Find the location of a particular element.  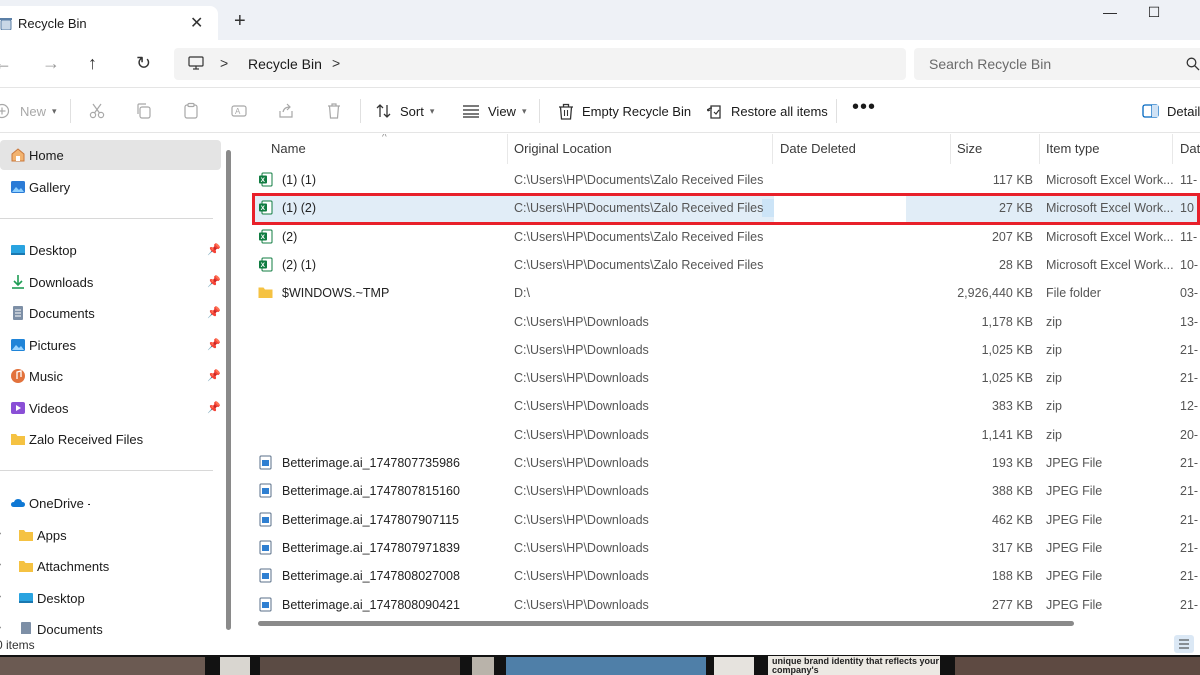

file-name: (1) (1) is located at coordinates (299, 180).